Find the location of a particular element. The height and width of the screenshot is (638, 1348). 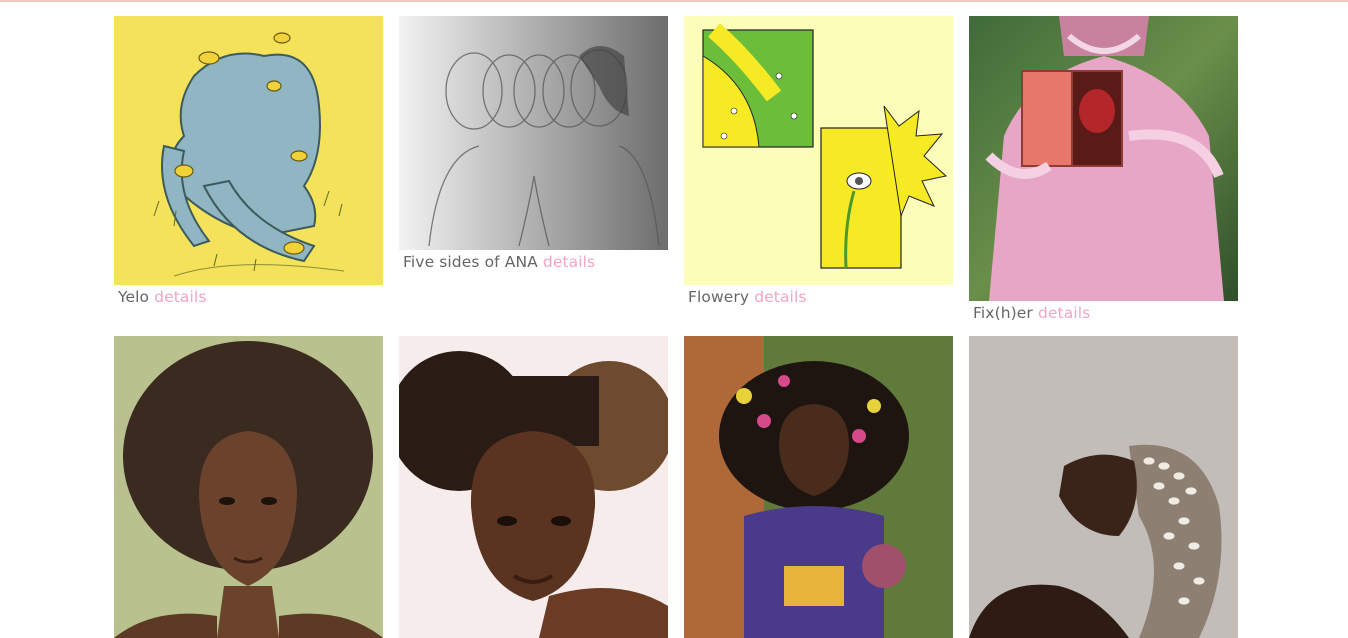

artwork-caption: Yelo details is located at coordinates (250, 297).